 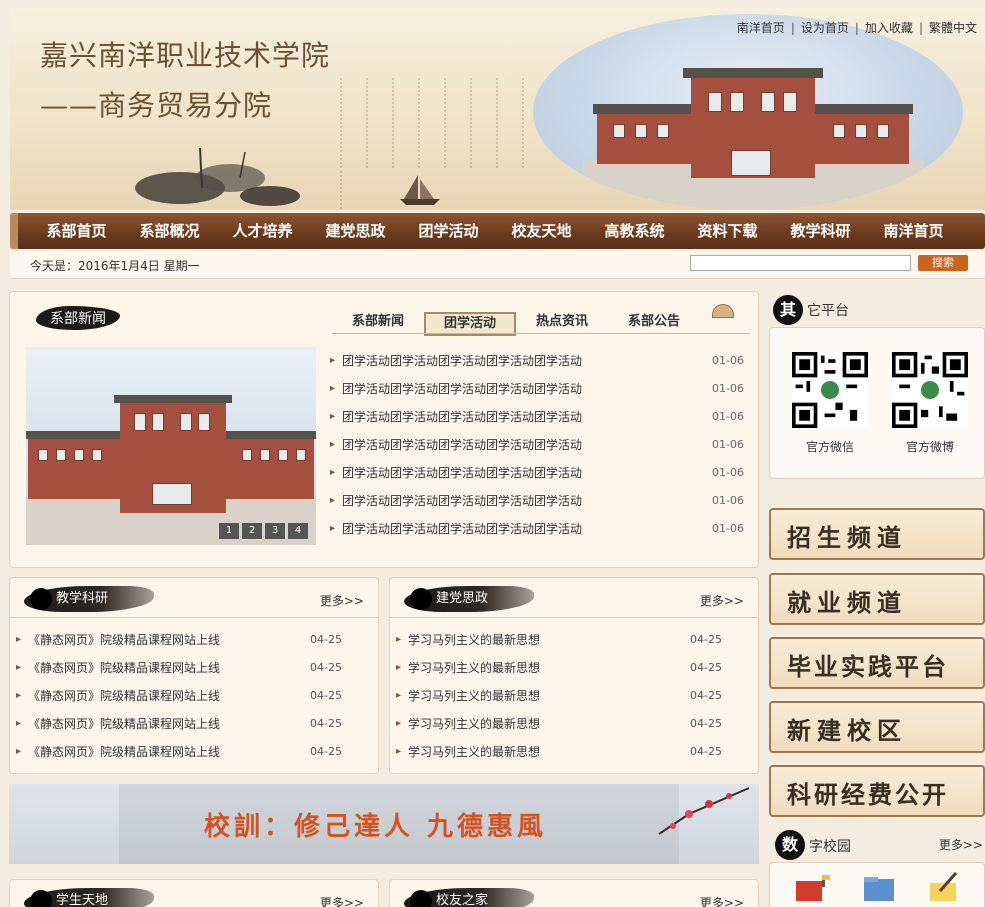 I want to click on channel-research-funds: 科研经费公开, so click(x=877, y=791).